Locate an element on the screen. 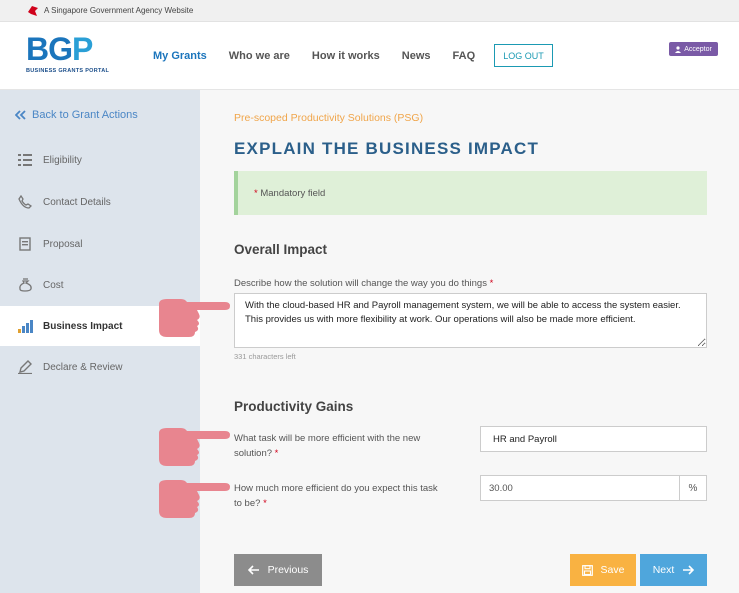 Image resolution: width=739 pixels, height=593 pixels. bar-chart-icon is located at coordinates (25, 326).